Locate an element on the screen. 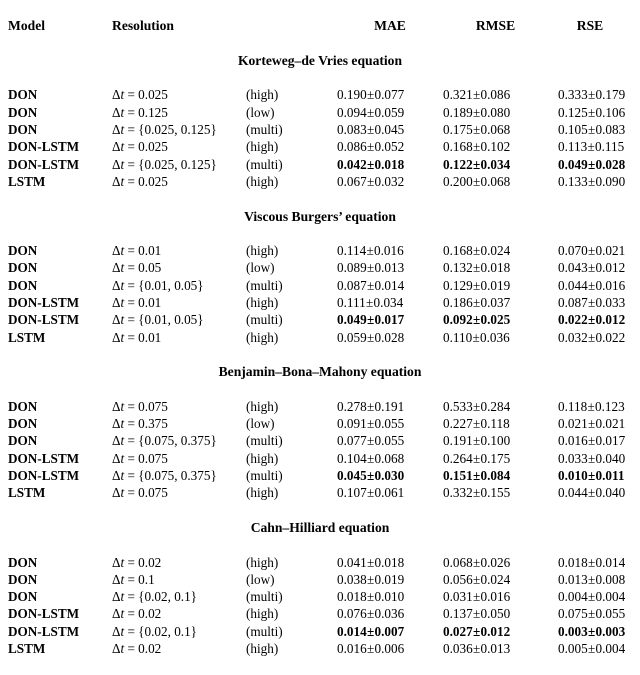 The height and width of the screenshot is (675, 640). cell-mae: 0.087±0.014 is located at coordinates (371, 285).